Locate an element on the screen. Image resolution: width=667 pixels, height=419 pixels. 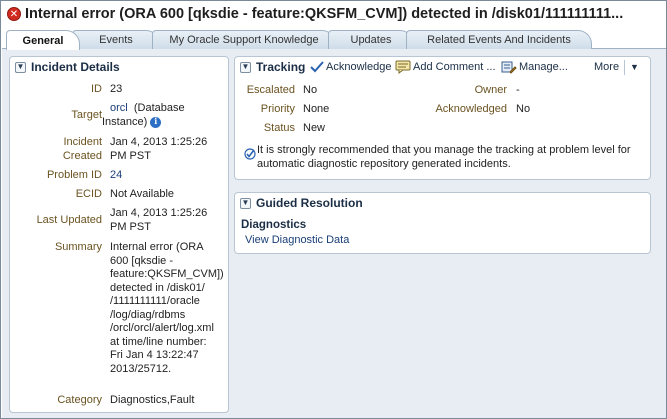
tab-label: General is located at coordinates (43, 40).